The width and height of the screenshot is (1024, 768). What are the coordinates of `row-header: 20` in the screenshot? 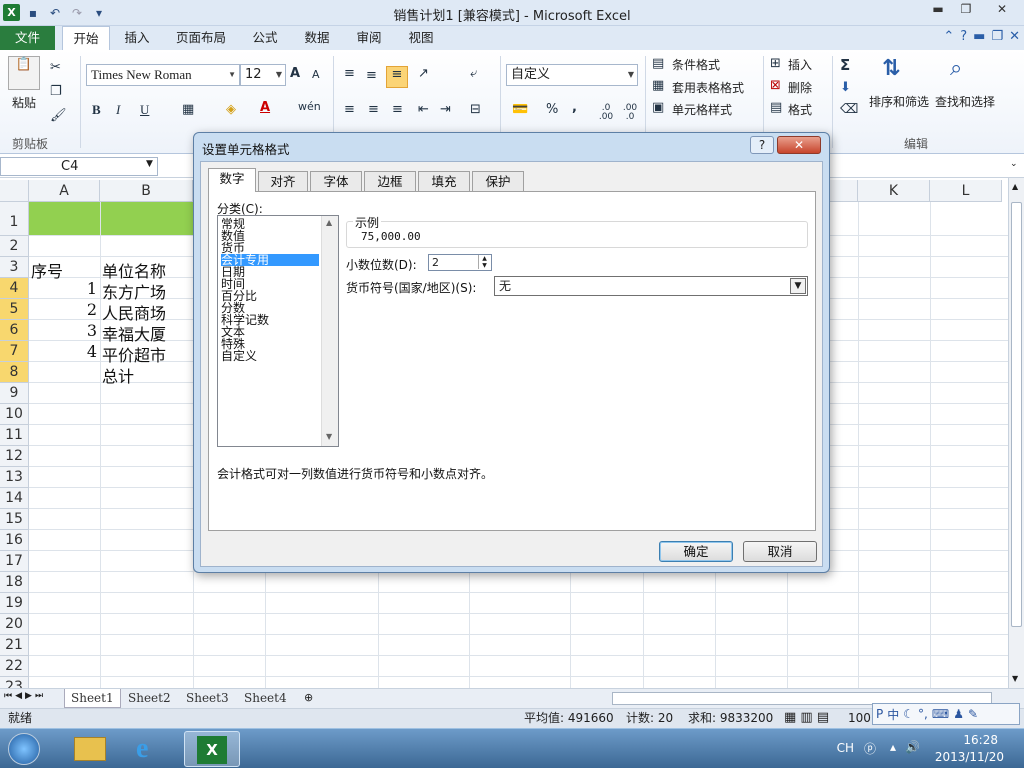 It's located at (14, 624).